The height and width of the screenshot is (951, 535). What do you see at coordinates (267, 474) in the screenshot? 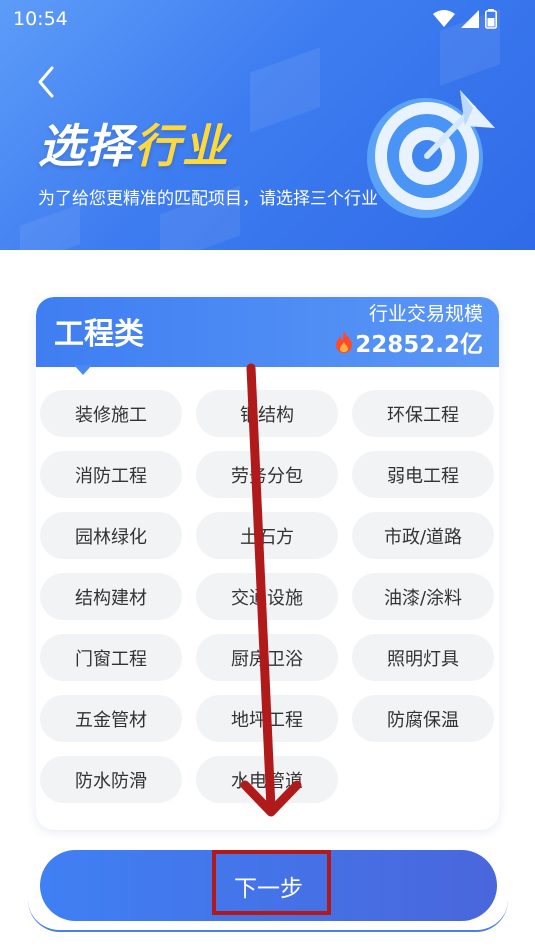
I see `industry-tag: 劳务分包` at bounding box center [267, 474].